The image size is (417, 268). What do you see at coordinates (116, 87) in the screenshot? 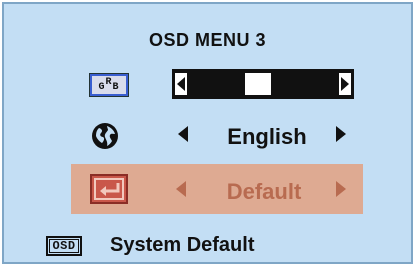
I see `rgb-icon-b: B` at bounding box center [116, 87].